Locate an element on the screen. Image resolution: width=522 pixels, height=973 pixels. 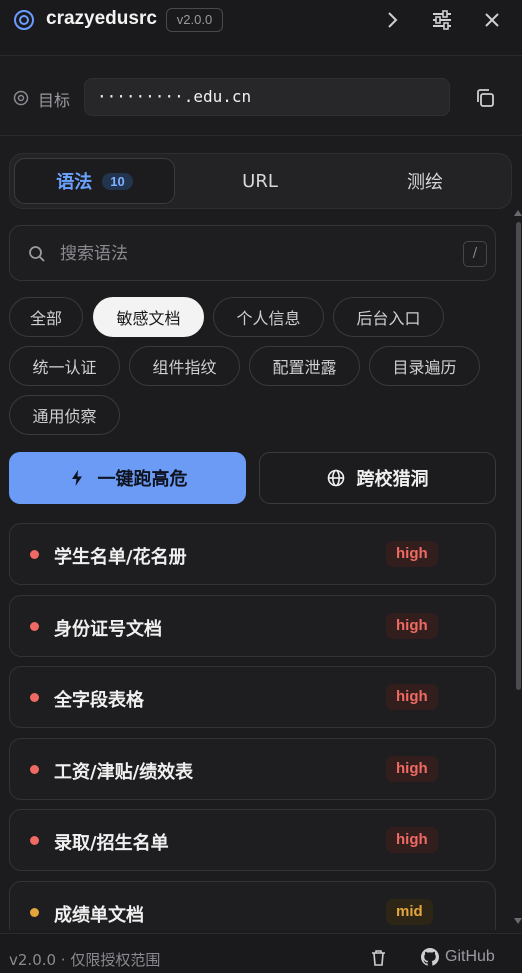
sliders-icon is located at coordinates (442, 20).